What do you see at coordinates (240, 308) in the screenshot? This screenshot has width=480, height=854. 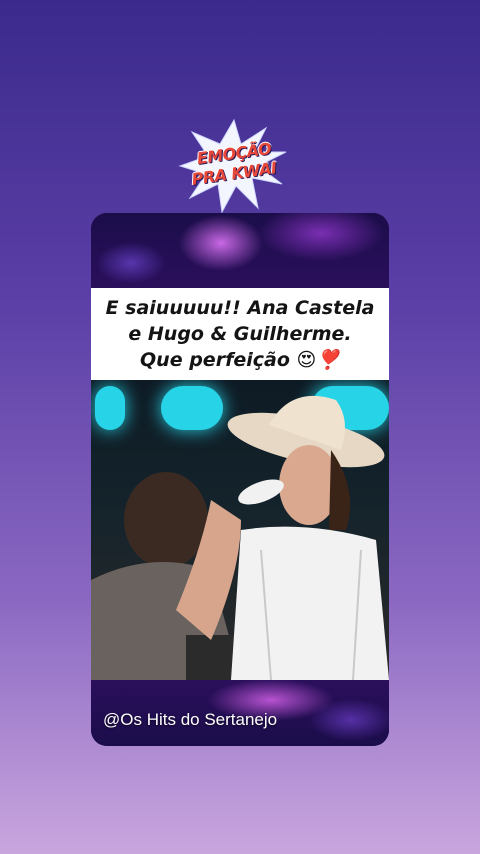 I see `caption-line1: E saiuuuuu!! Ana Castela` at bounding box center [240, 308].